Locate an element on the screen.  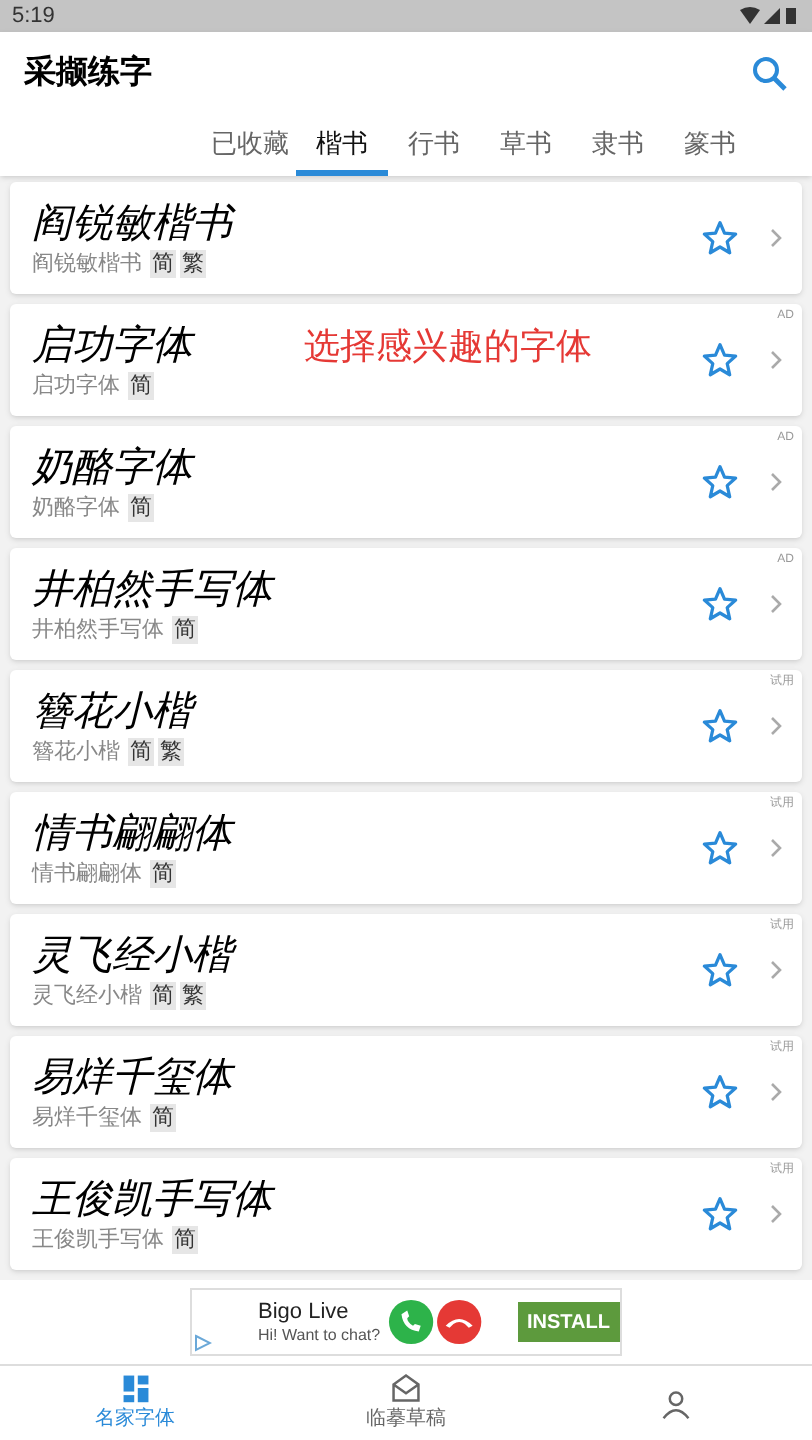
font-sample: 簪花小楷 is located at coordinates (112, 709).